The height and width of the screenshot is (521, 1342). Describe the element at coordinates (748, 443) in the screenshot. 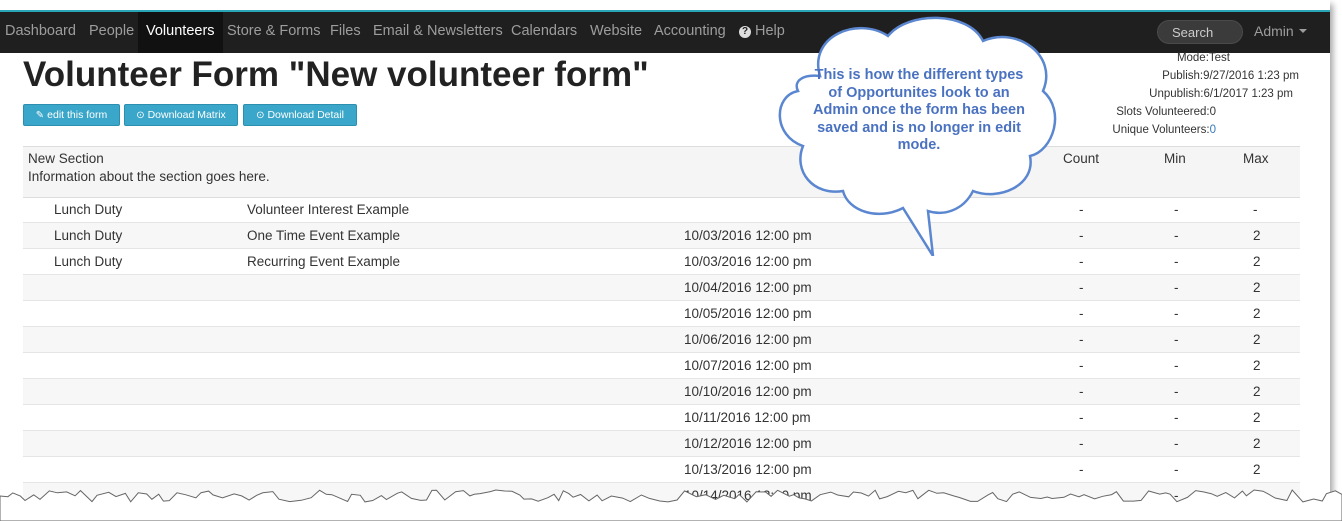

I see `row-date: 10/12/2016 12:00 pm` at that location.